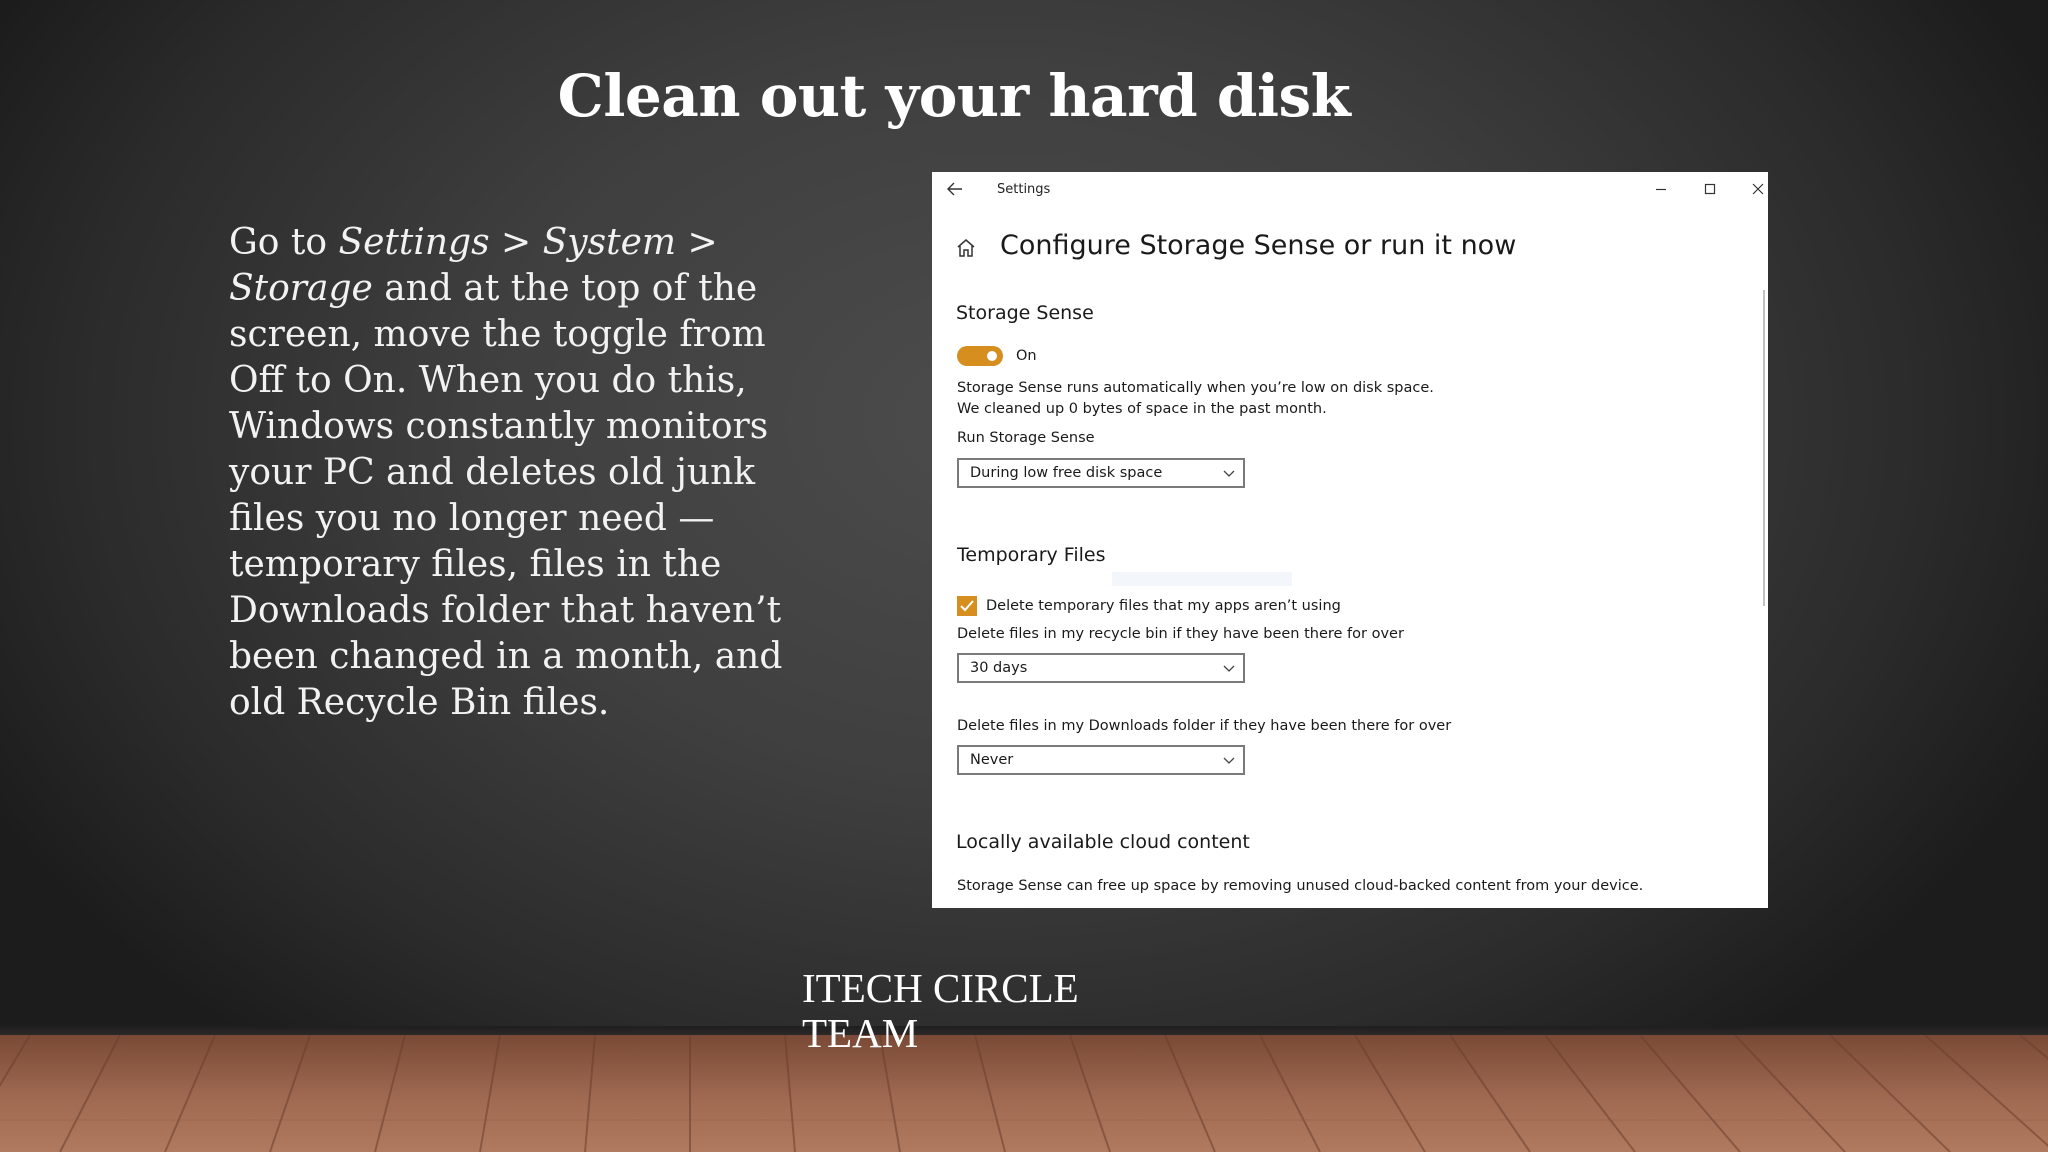 The image size is (2048, 1152). I want to click on minimize-icon, so click(1661, 189).